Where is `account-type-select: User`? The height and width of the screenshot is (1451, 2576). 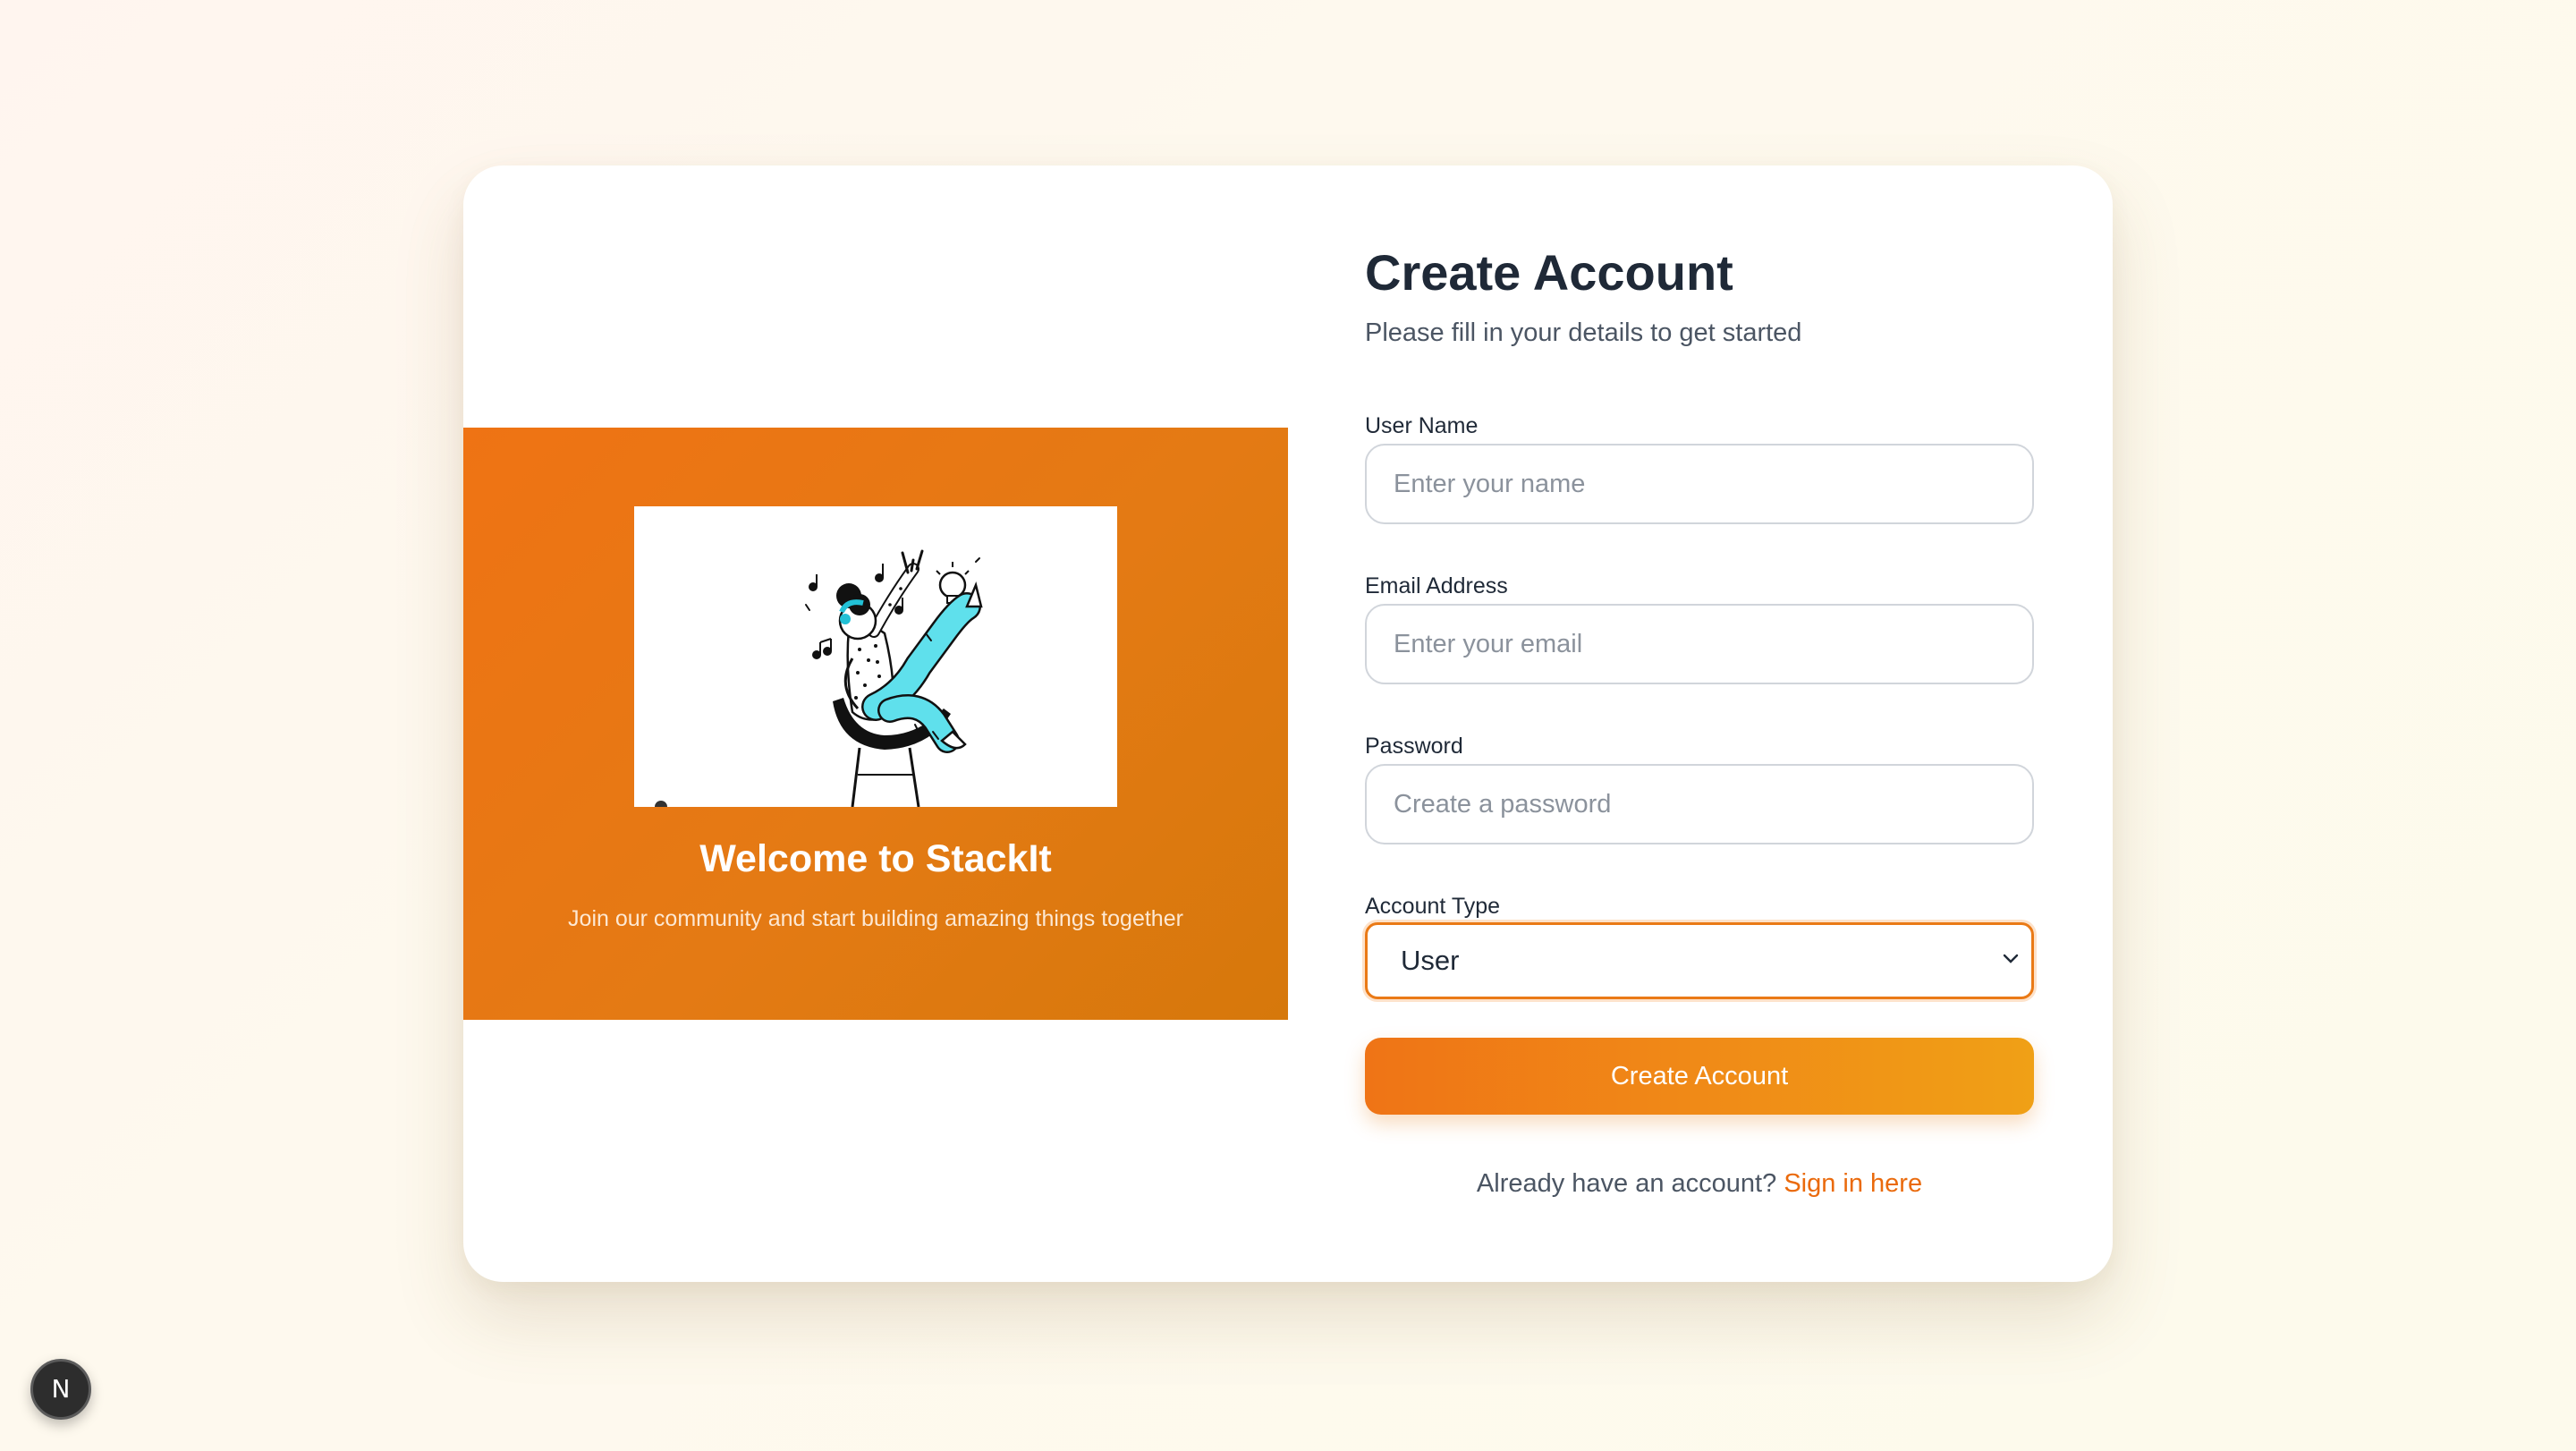 account-type-select: User is located at coordinates (1699, 960).